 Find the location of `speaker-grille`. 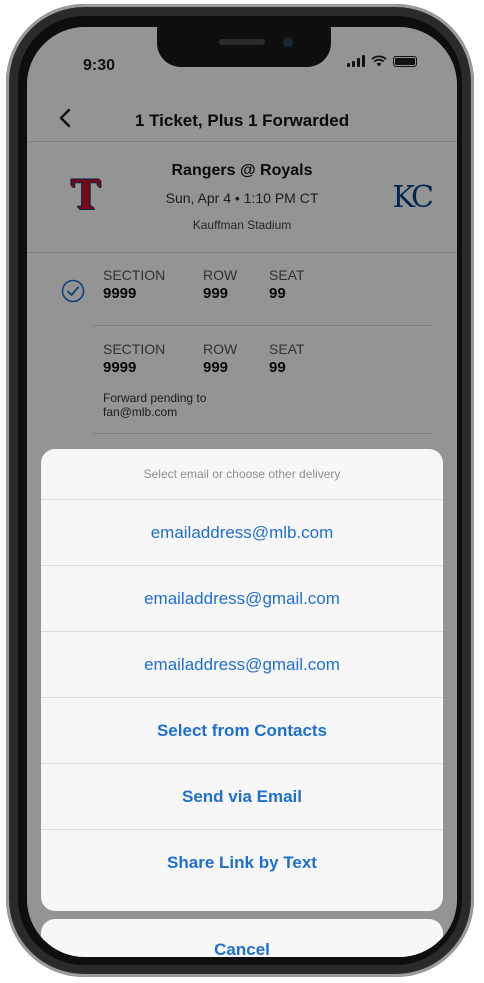

speaker-grille is located at coordinates (242, 42).